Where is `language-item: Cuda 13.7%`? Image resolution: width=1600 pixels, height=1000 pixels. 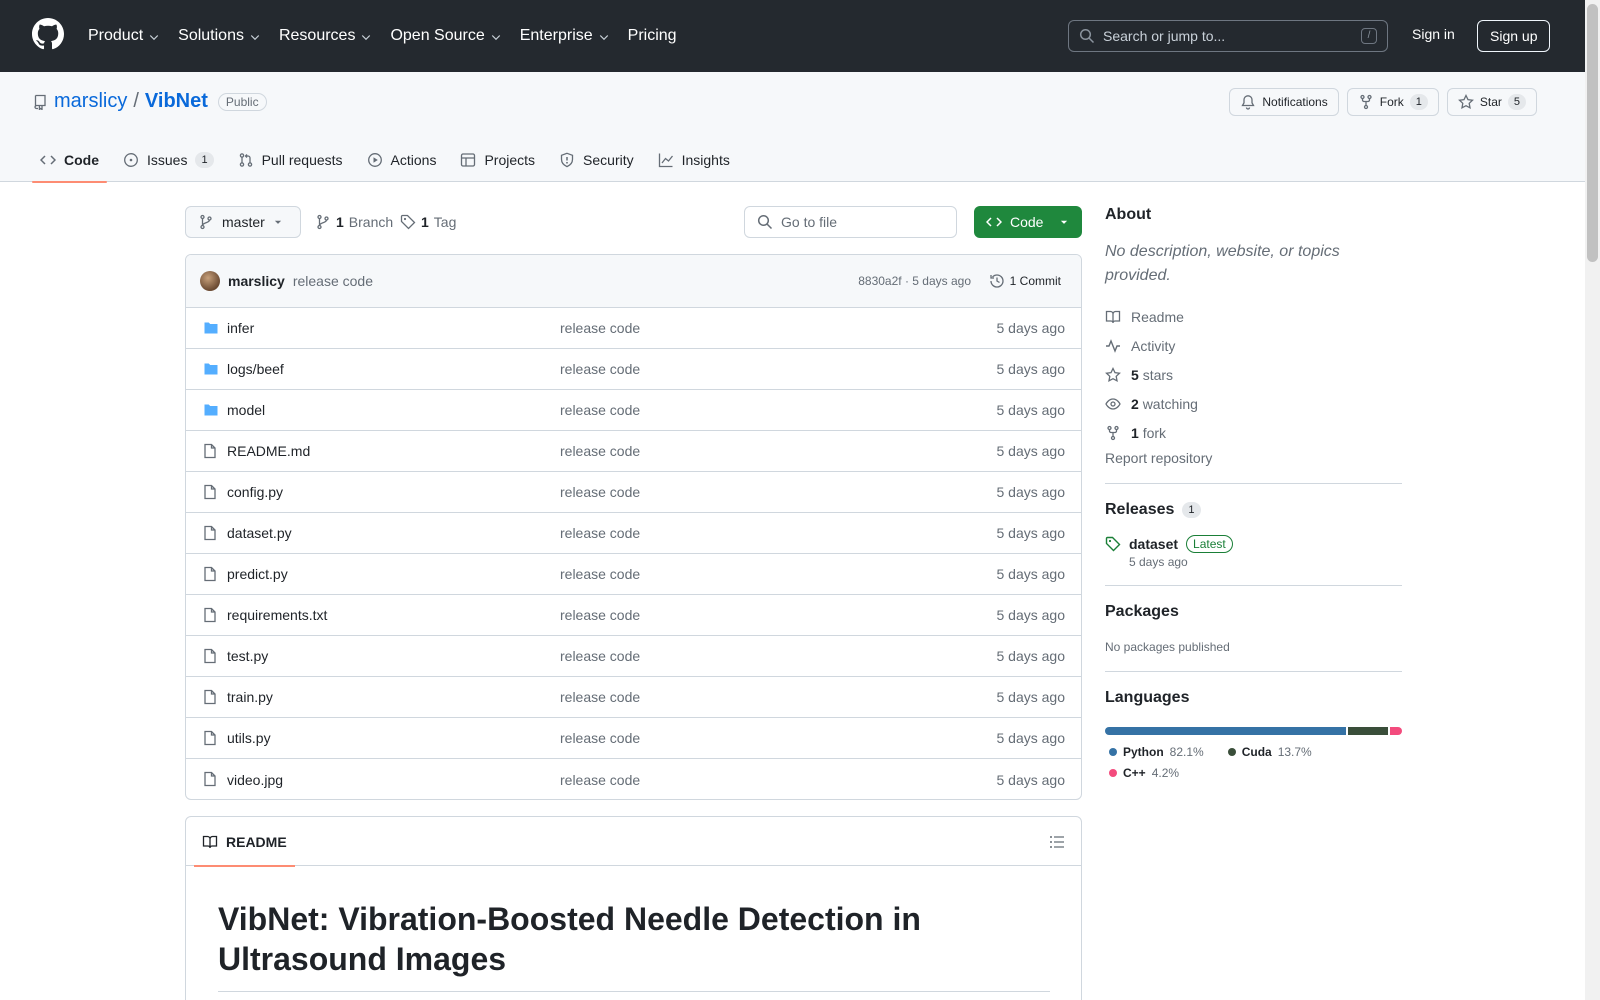 language-item: Cuda 13.7% is located at coordinates (1269, 752).